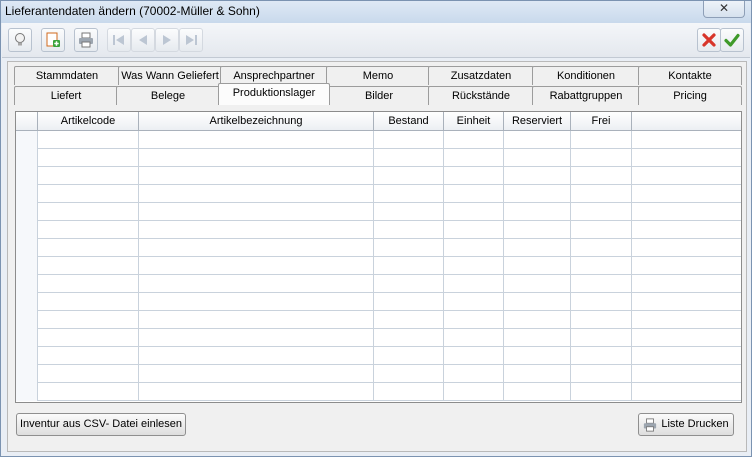 The height and width of the screenshot is (457, 752). What do you see at coordinates (481, 75) in the screenshot?
I see `tab-zusatzdaten: Zusatzdaten` at bounding box center [481, 75].